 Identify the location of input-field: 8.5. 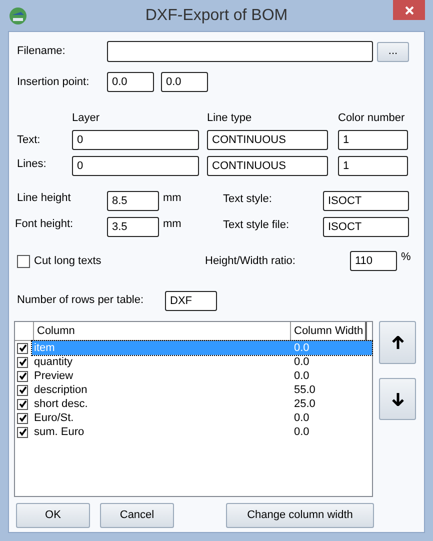
(133, 201).